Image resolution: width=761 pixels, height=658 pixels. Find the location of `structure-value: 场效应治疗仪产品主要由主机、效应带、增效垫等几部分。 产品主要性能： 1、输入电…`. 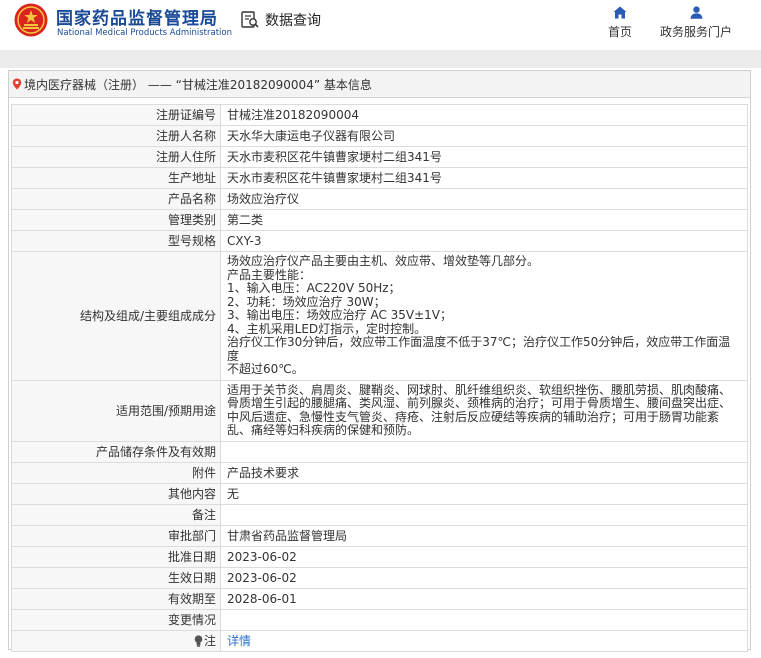

structure-value: 场效应治疗仪产品主要由主机、效应带、增效垫等几部分。 产品主要性能： 1、输入电… is located at coordinates (484, 316).